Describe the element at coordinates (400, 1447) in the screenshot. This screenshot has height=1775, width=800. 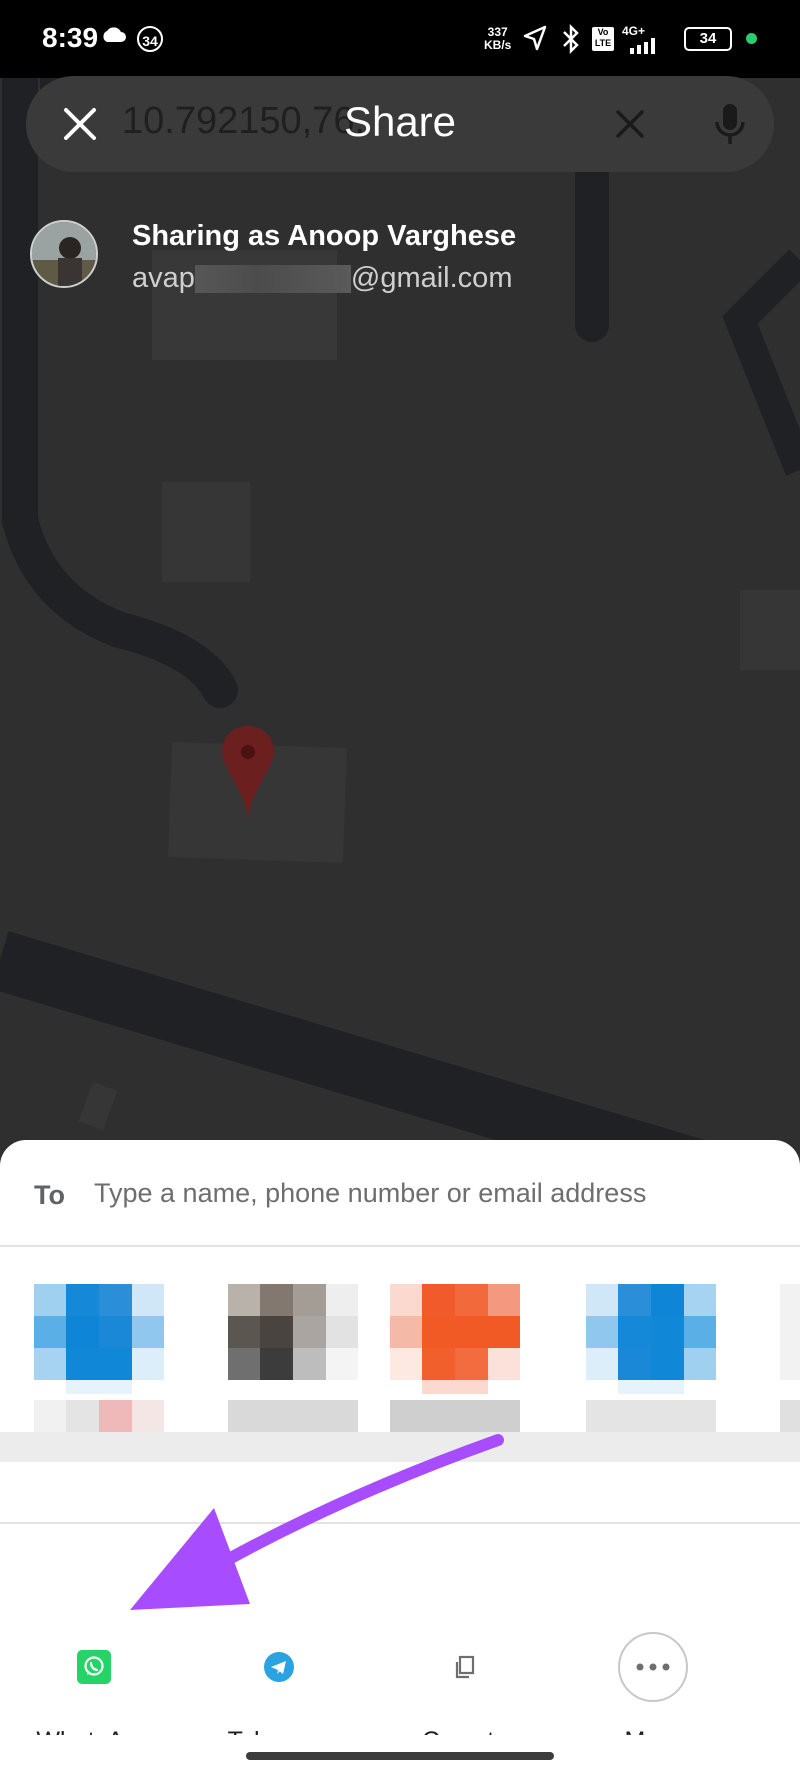
I see `contact-names-redacted` at that location.